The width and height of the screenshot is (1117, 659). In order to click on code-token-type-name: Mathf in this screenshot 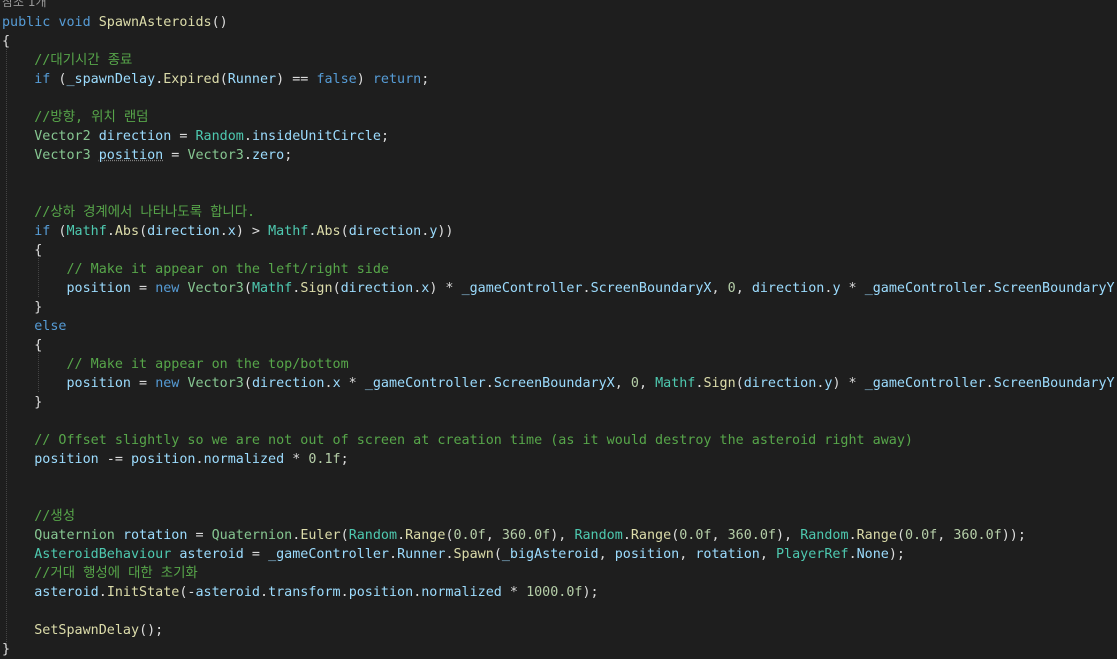, I will do `click(288, 231)`.